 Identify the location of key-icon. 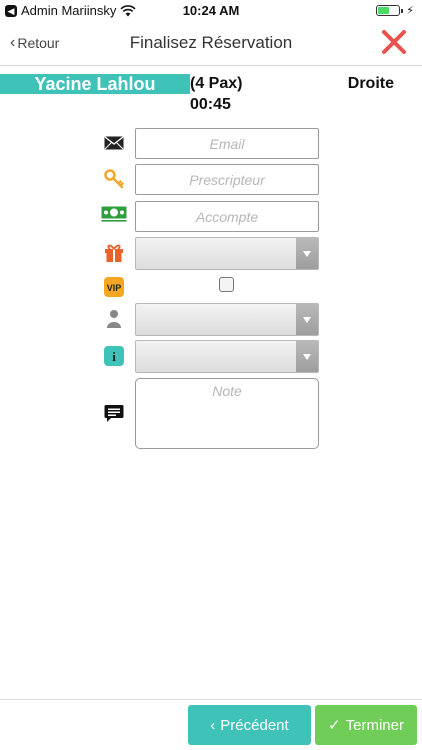
(114, 179).